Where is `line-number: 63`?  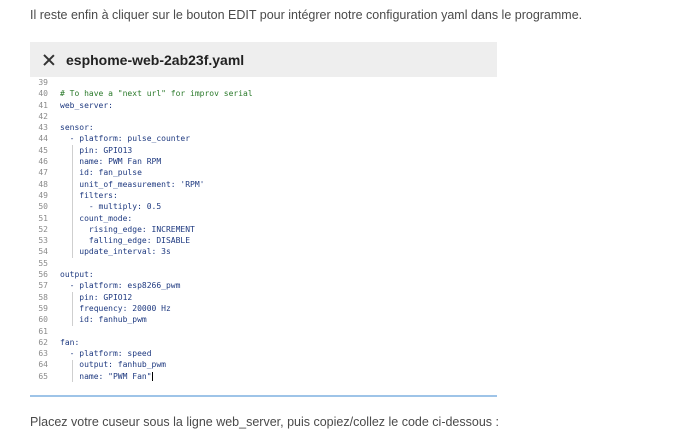
line-number: 63 is located at coordinates (43, 354).